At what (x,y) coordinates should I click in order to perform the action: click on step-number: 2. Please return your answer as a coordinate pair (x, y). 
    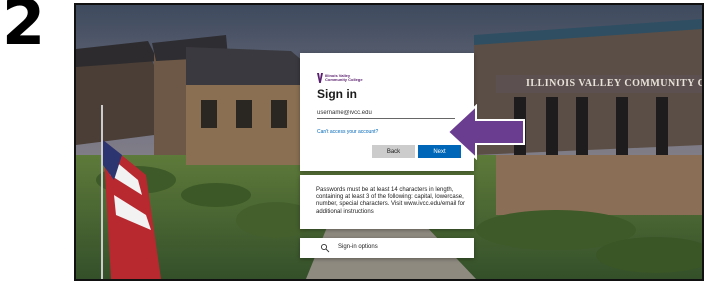
    Looking at the image, I should click on (23, 29).